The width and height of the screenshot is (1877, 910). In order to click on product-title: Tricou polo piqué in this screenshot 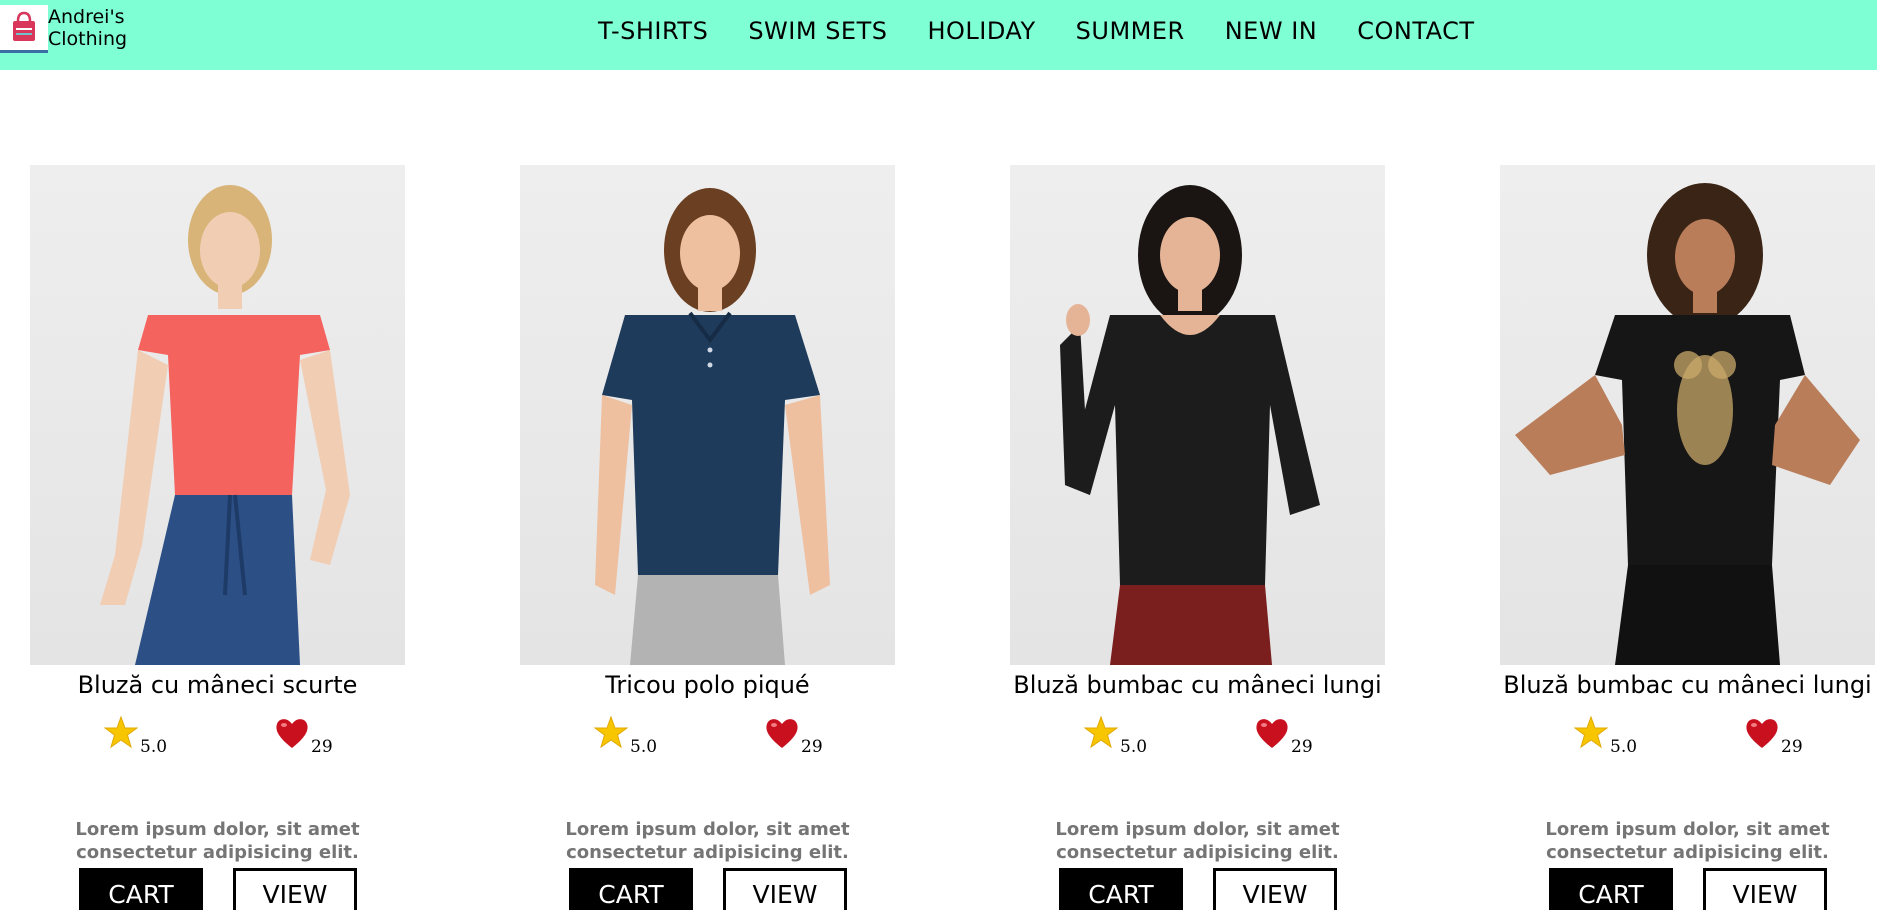, I will do `click(707, 685)`.